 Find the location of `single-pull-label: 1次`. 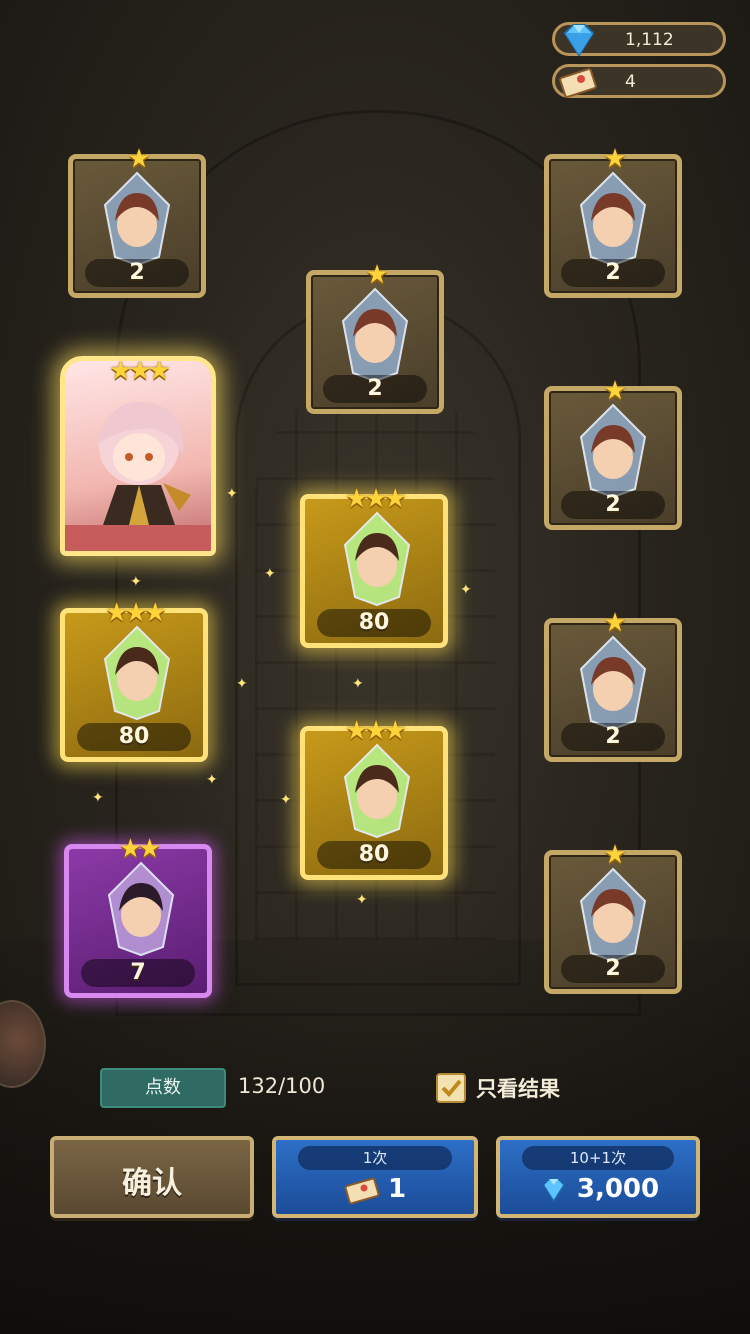

single-pull-label: 1次 is located at coordinates (375, 1158).